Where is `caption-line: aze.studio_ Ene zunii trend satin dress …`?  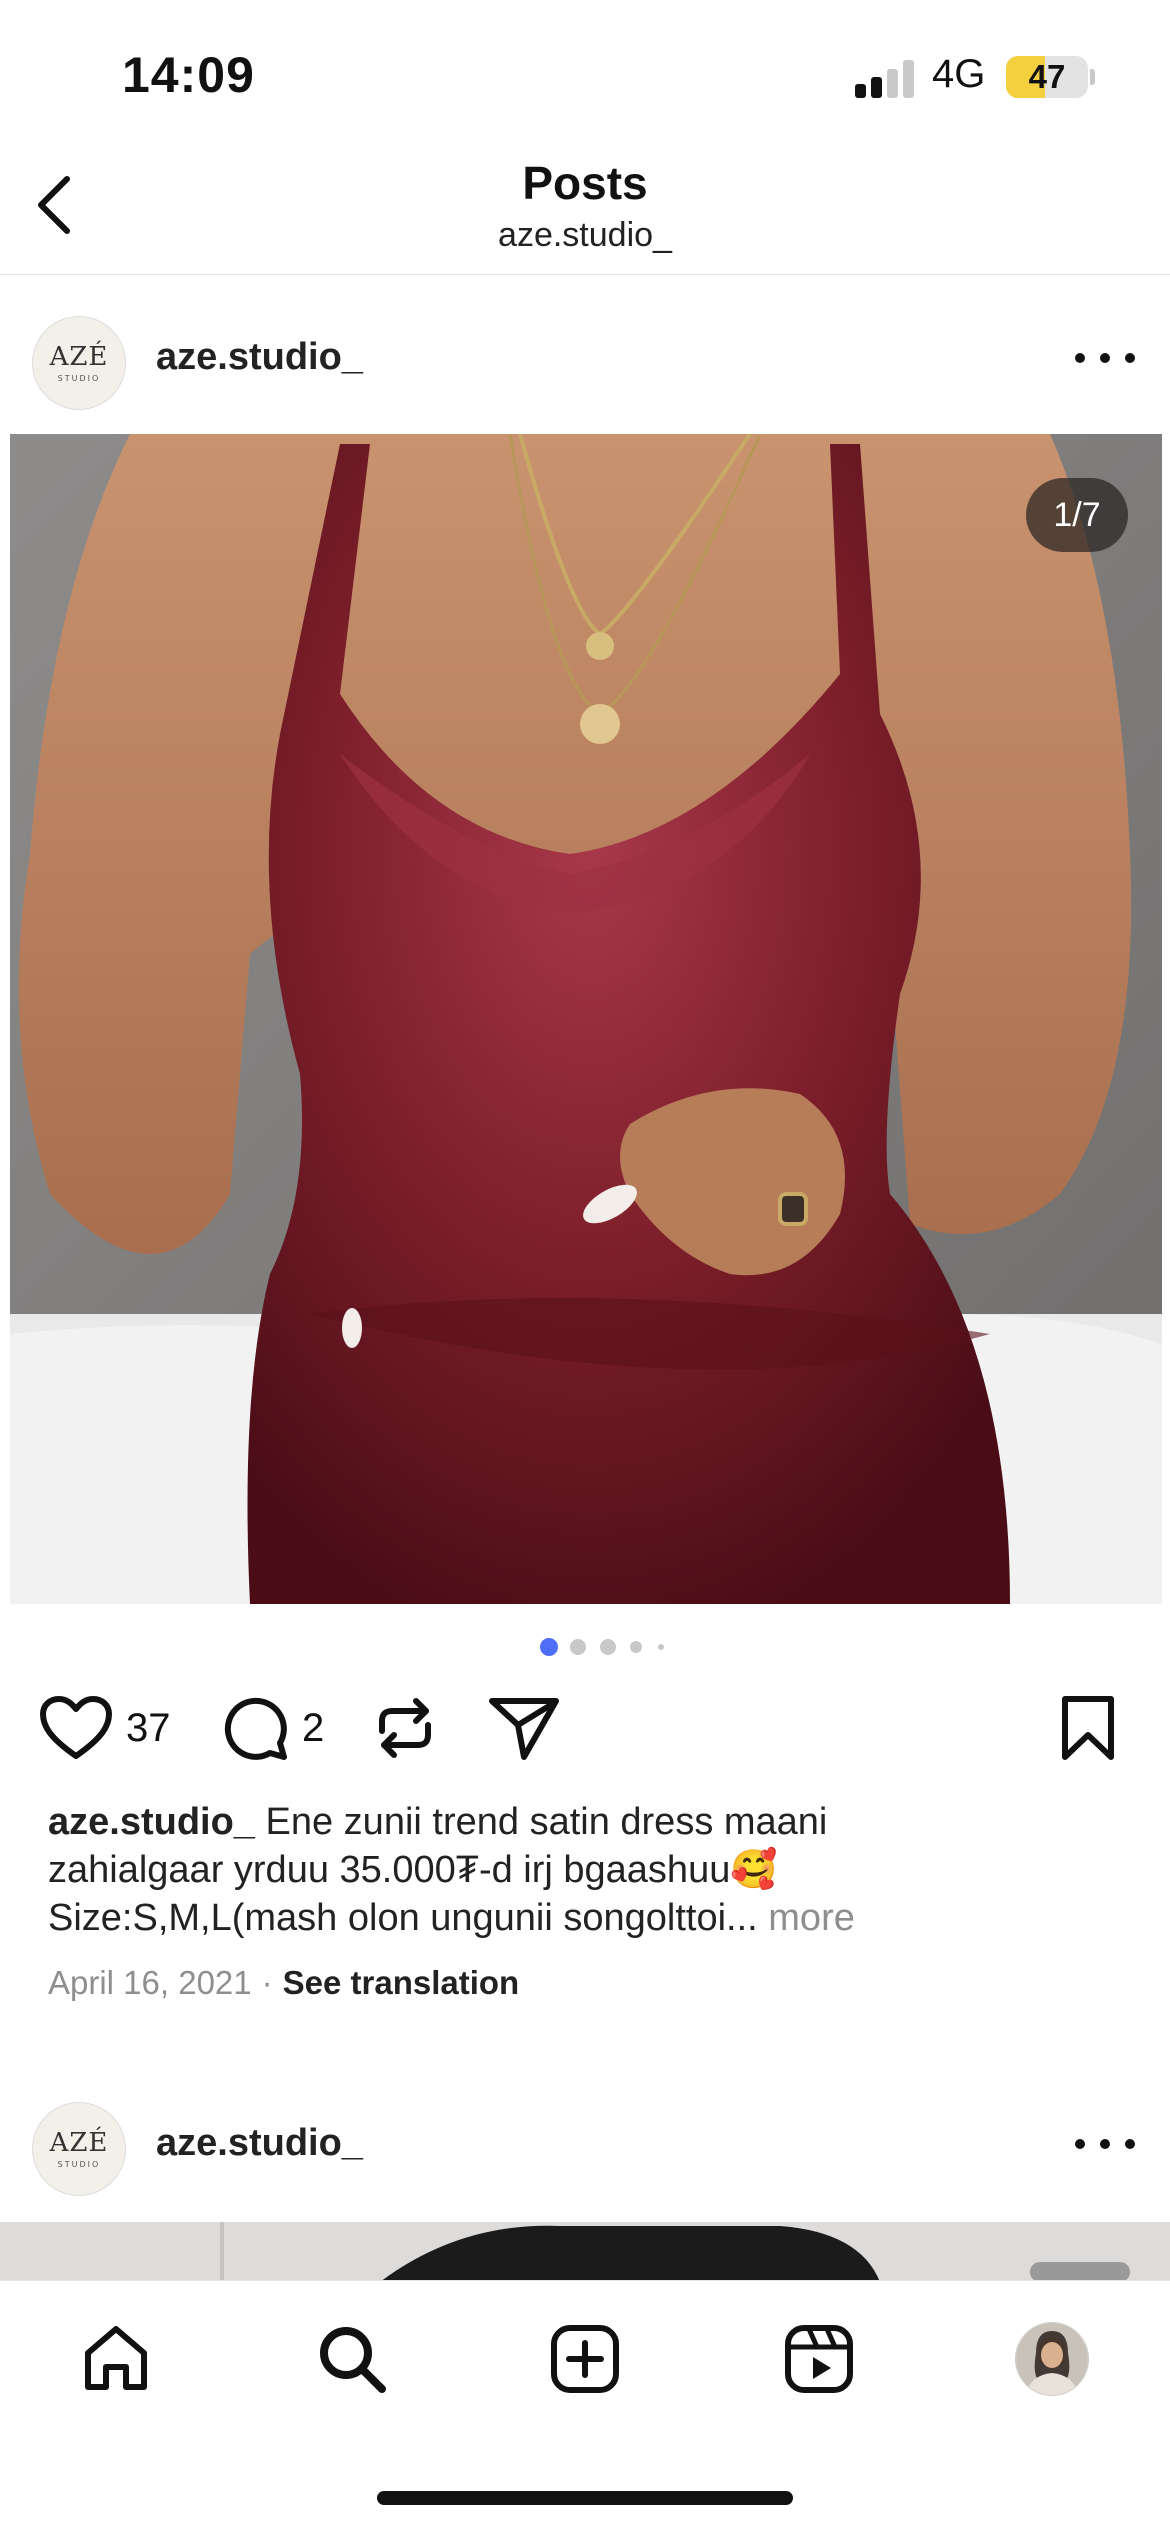 caption-line: aze.studio_ Ene zunii trend satin dress … is located at coordinates (593, 1822).